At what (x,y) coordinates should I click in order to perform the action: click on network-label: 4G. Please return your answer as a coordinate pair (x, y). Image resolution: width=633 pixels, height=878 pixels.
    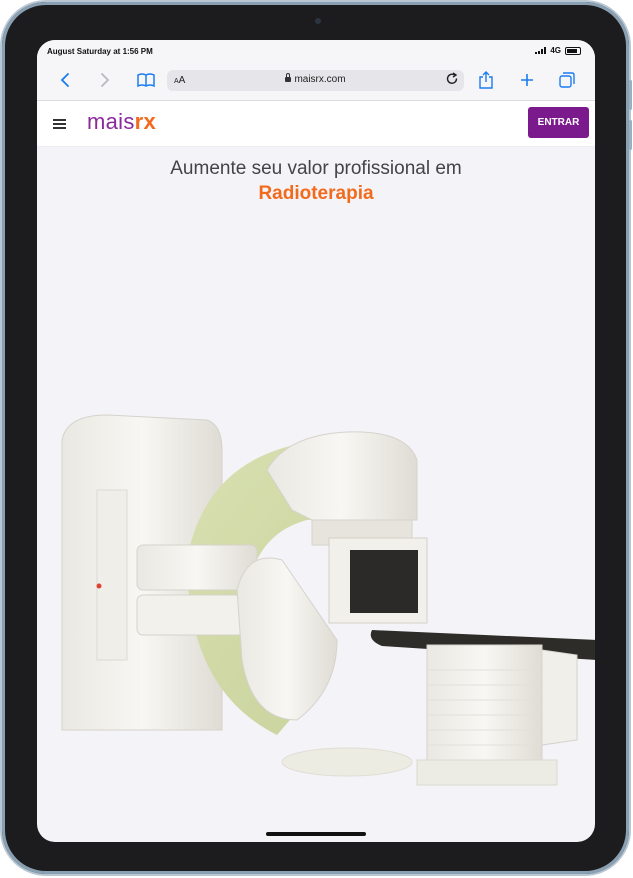
    Looking at the image, I should click on (555, 50).